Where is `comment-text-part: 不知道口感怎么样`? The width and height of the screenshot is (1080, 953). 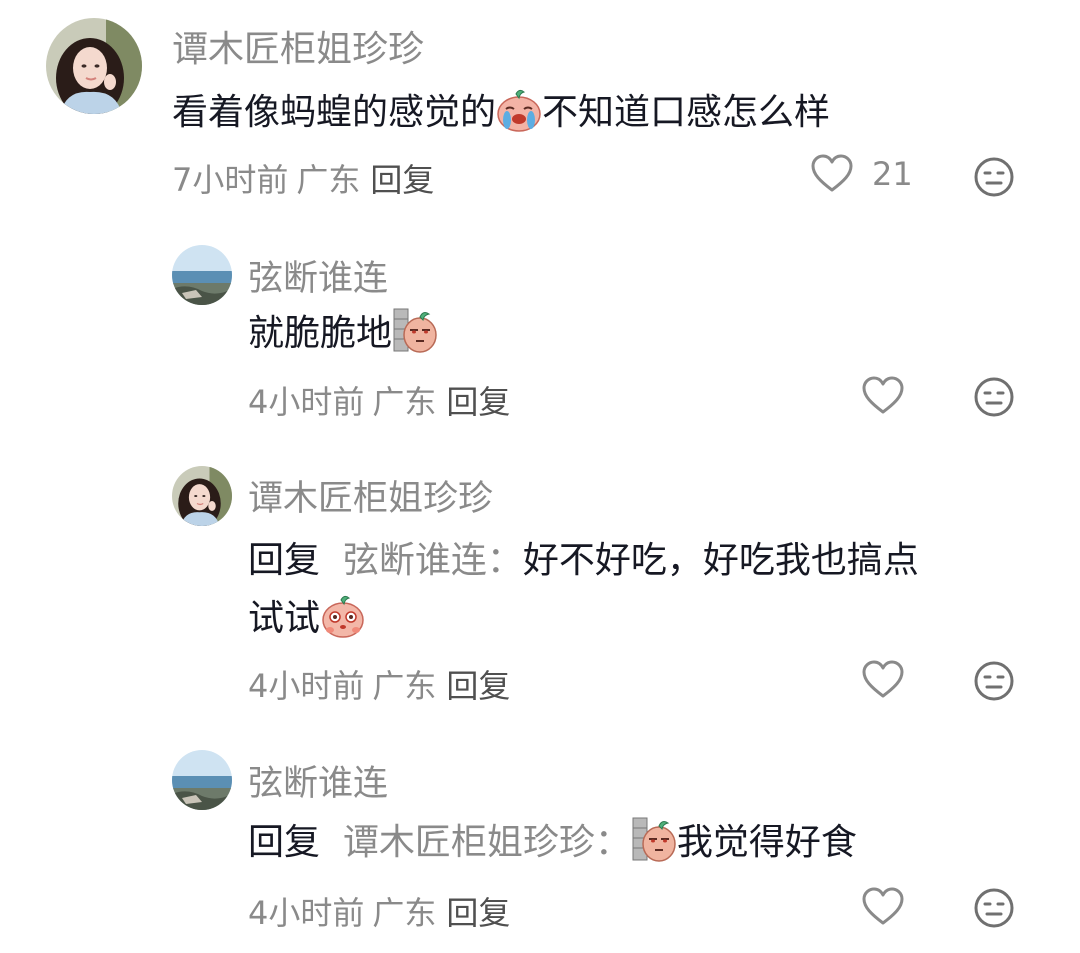 comment-text-part: 不知道口感怎么样 is located at coordinates (686, 112).